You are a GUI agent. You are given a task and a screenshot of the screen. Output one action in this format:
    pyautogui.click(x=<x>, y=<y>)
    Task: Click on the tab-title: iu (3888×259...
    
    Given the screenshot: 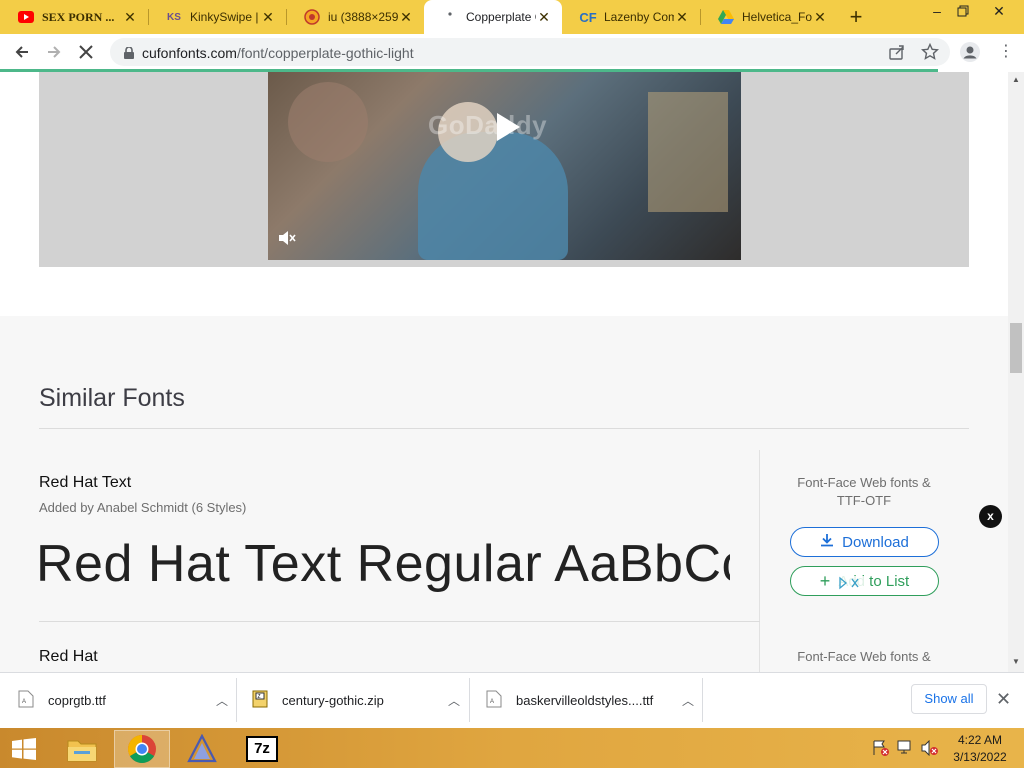 What is the action you would take?
    pyautogui.click(x=363, y=17)
    